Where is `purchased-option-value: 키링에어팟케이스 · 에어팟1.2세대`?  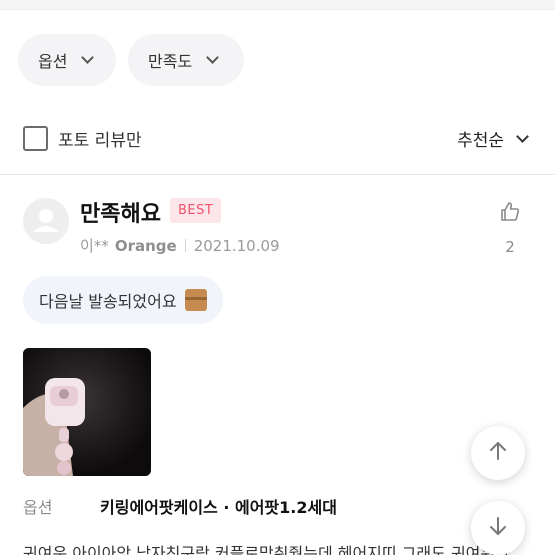
purchased-option-value: 키링에어팟케이스 · 에어팟1.2세대 is located at coordinates (218, 507).